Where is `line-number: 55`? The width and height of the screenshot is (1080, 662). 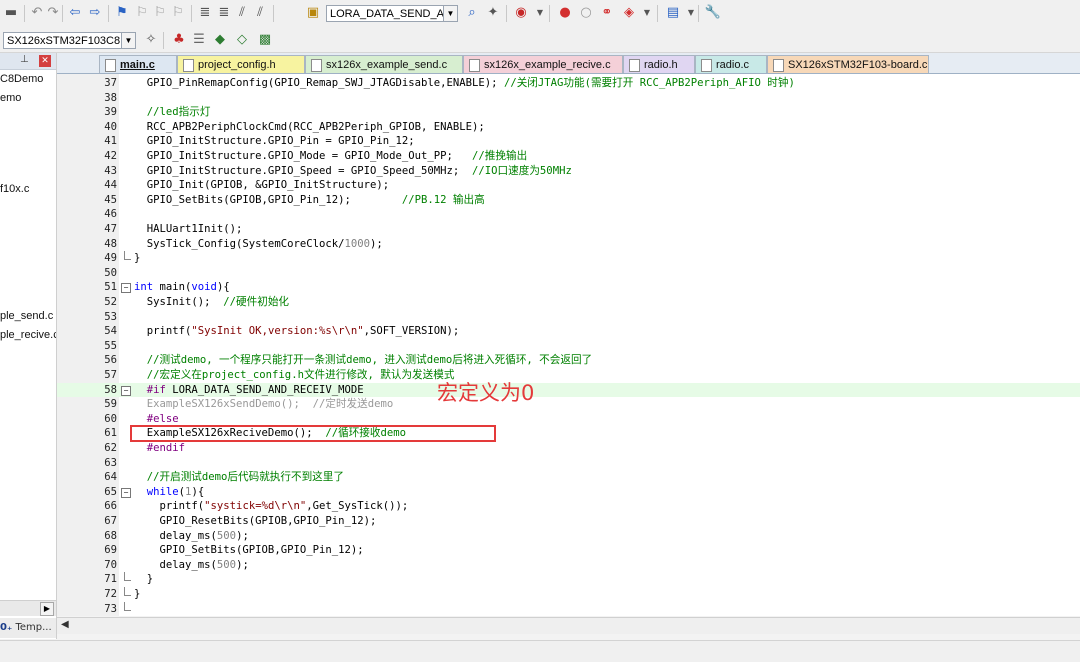 line-number: 55 is located at coordinates (110, 345).